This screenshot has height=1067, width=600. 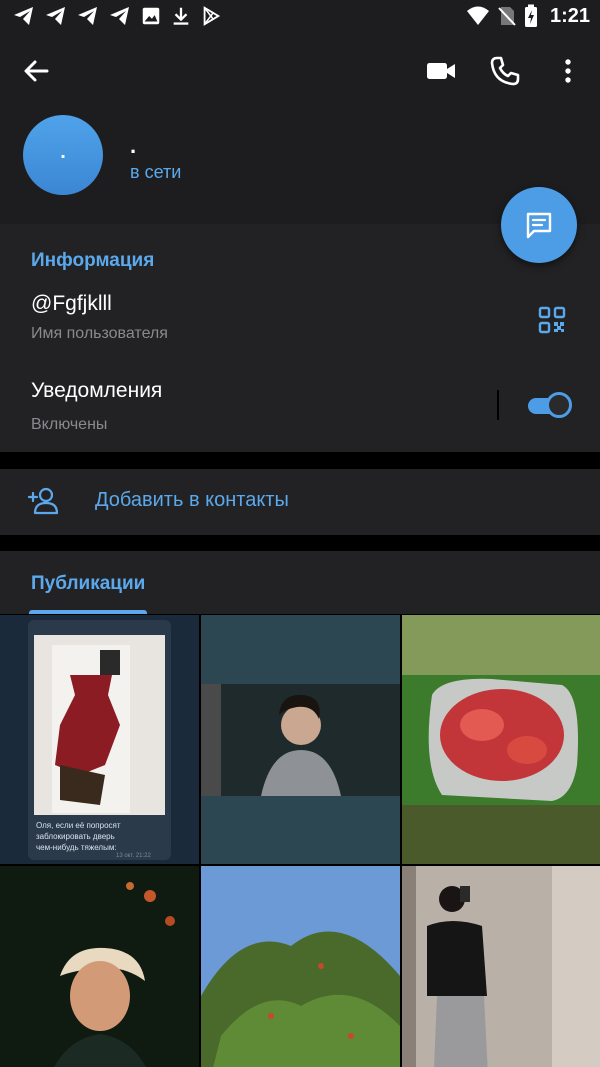 I want to click on woman-with-apple-illustration, so click(x=99, y=966).